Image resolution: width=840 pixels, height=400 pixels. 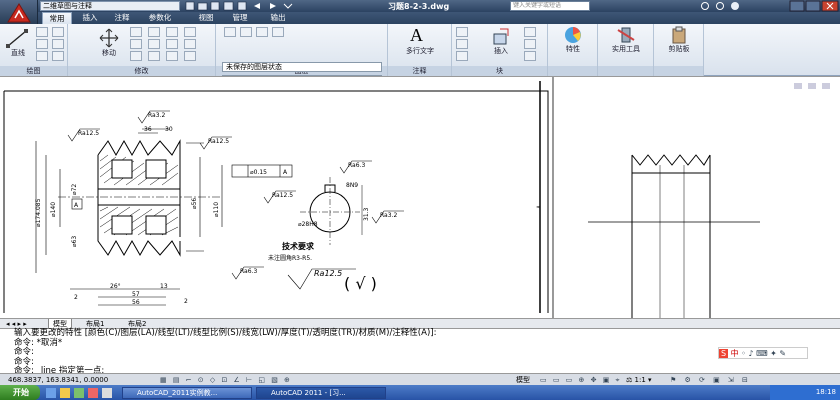 What do you see at coordinates (499, 71) in the screenshot?
I see `panel-block-label: 块` at bounding box center [499, 71].